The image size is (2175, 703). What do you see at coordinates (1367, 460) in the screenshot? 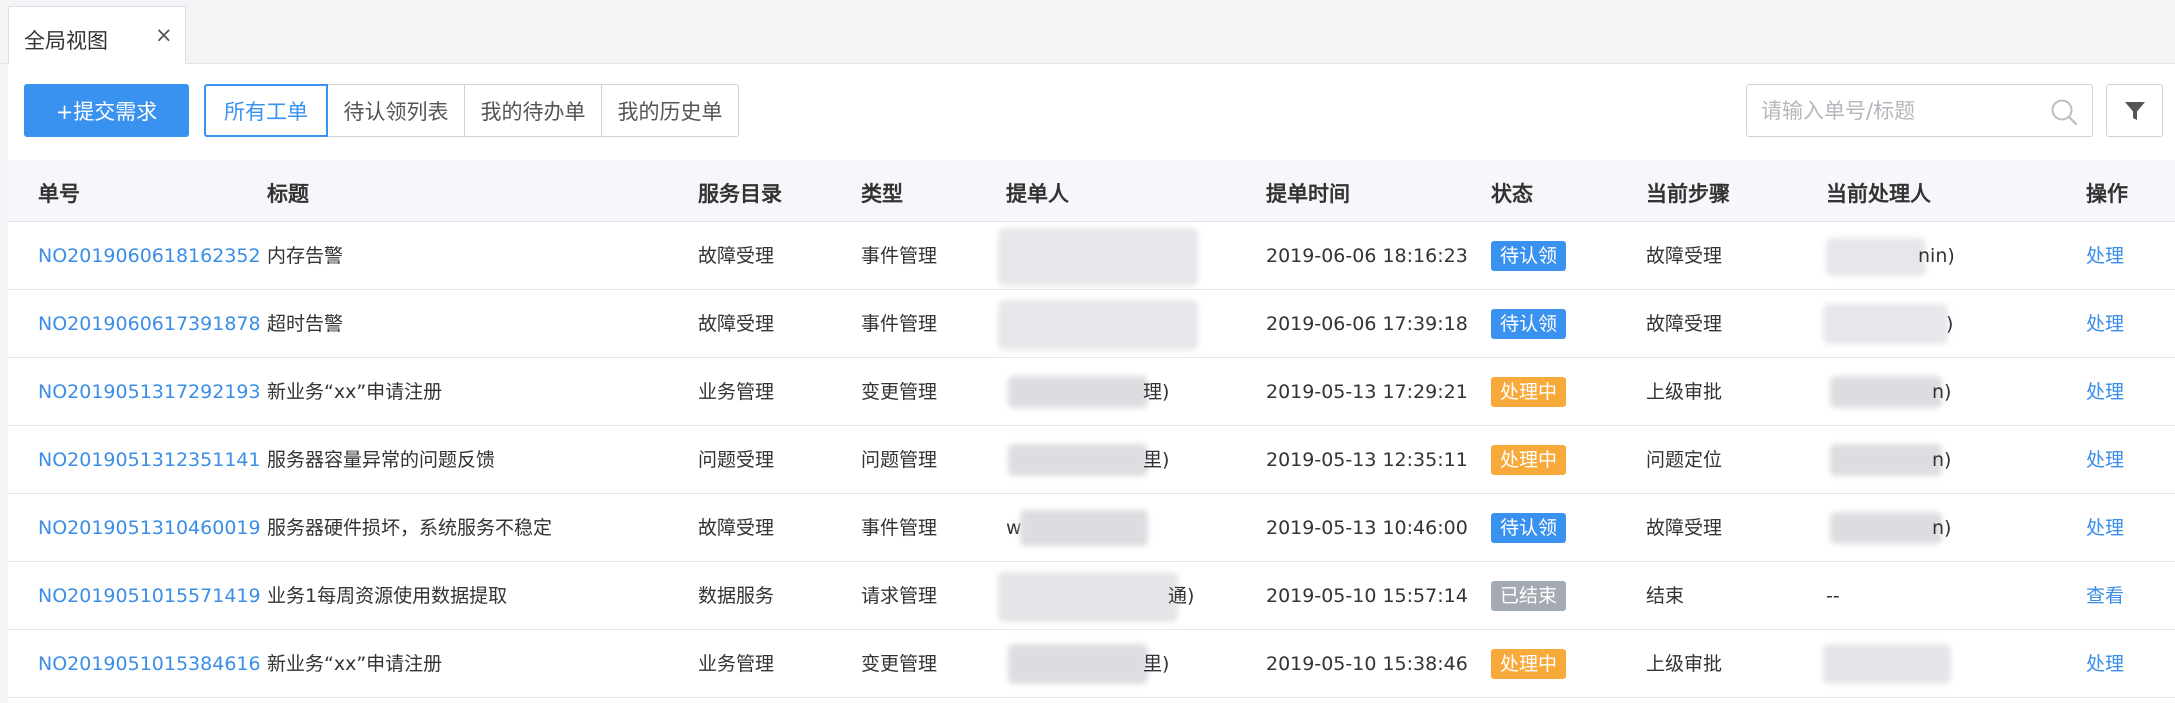
I see `ticket-time: 2019-05-13 12:35:11` at bounding box center [1367, 460].